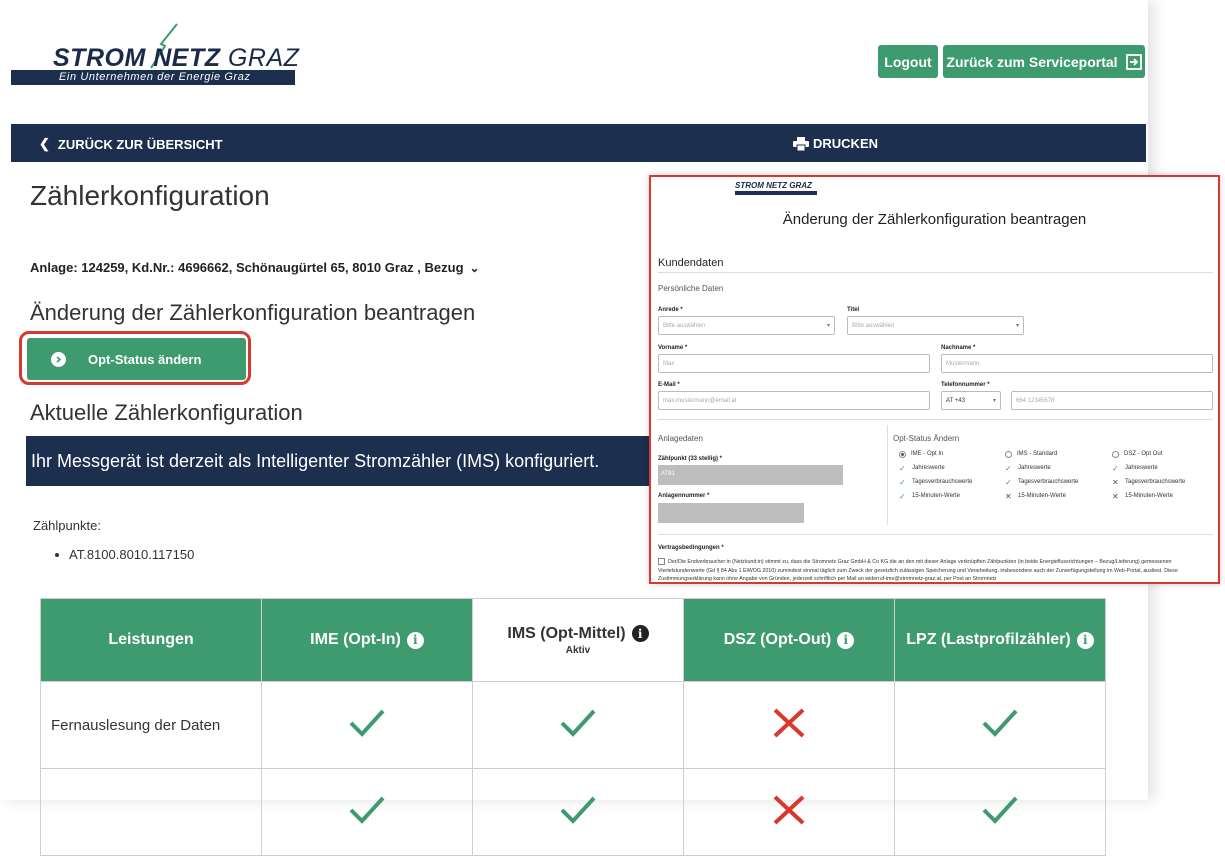  What do you see at coordinates (684, 496) in the screenshot?
I see `anlagennummer-label: Anlagennummer *` at bounding box center [684, 496].